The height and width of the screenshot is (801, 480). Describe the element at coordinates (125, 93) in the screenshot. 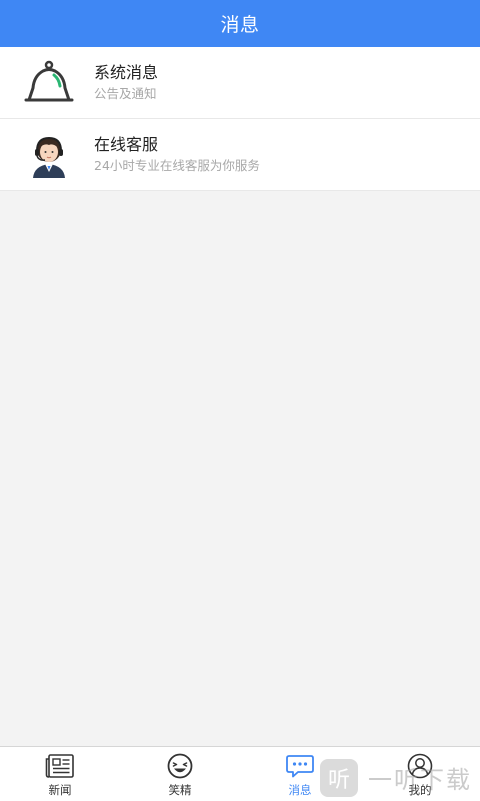

I see `system-messages-subtitle: 公告及通知` at that location.